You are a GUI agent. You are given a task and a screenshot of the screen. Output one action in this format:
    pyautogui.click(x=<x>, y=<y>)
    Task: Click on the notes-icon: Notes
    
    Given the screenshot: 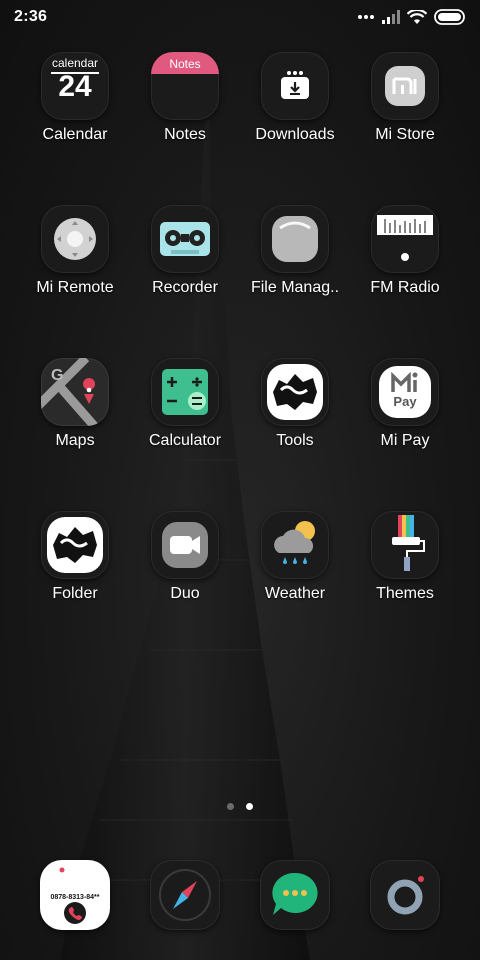 What is the action you would take?
    pyautogui.click(x=185, y=86)
    